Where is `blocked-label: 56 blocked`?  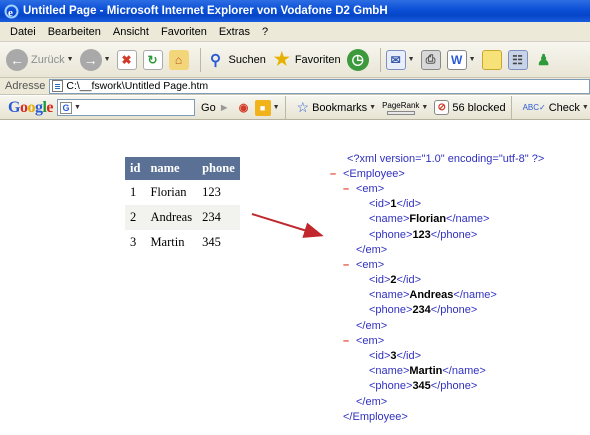 blocked-label: 56 blocked is located at coordinates (479, 107).